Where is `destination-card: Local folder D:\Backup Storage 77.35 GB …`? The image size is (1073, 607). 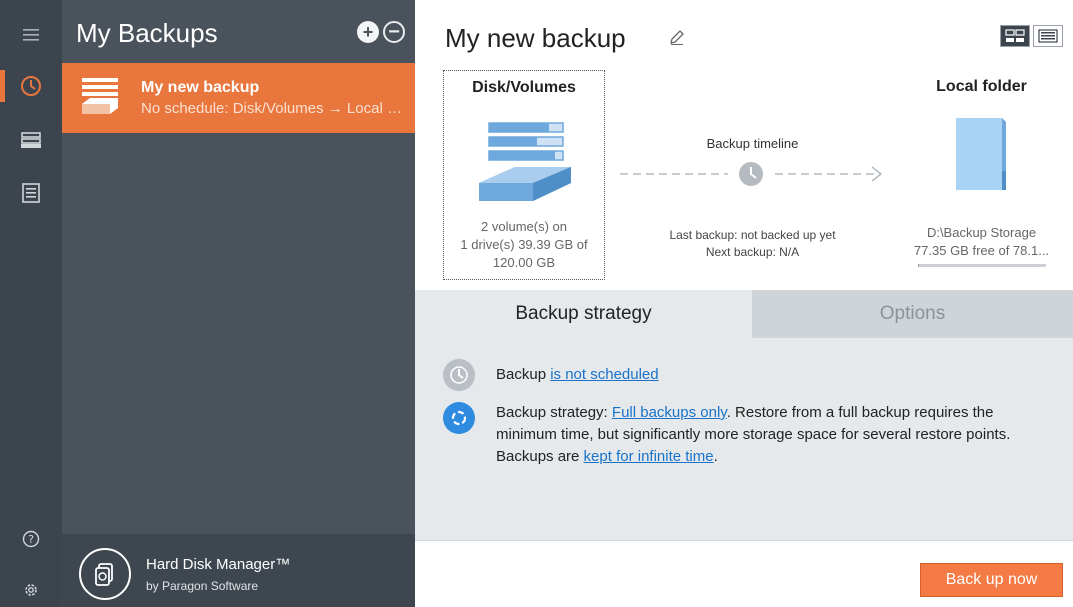 destination-card: Local folder D:\Backup Storage 77.35 GB … is located at coordinates (981, 175).